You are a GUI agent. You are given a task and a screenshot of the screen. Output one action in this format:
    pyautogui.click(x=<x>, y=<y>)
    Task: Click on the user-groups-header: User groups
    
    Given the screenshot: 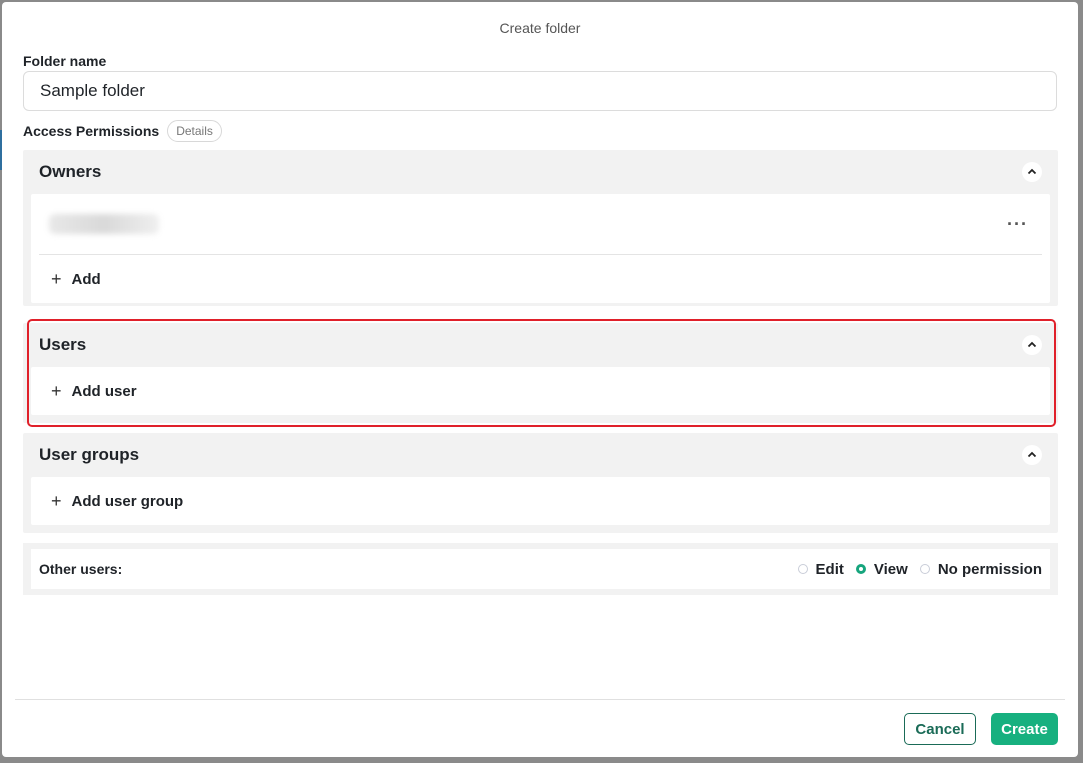 What is the action you would take?
    pyautogui.click(x=540, y=455)
    